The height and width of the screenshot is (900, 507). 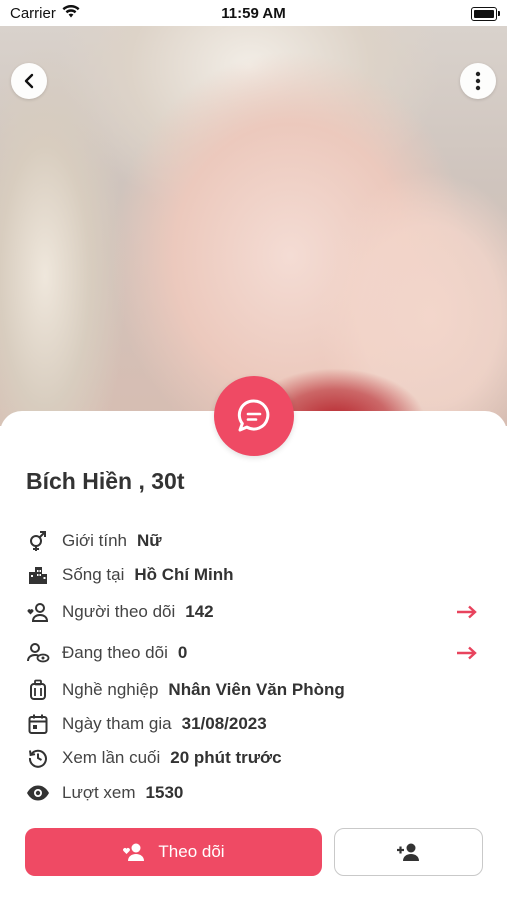 What do you see at coordinates (38, 653) in the screenshot?
I see `following-icon` at bounding box center [38, 653].